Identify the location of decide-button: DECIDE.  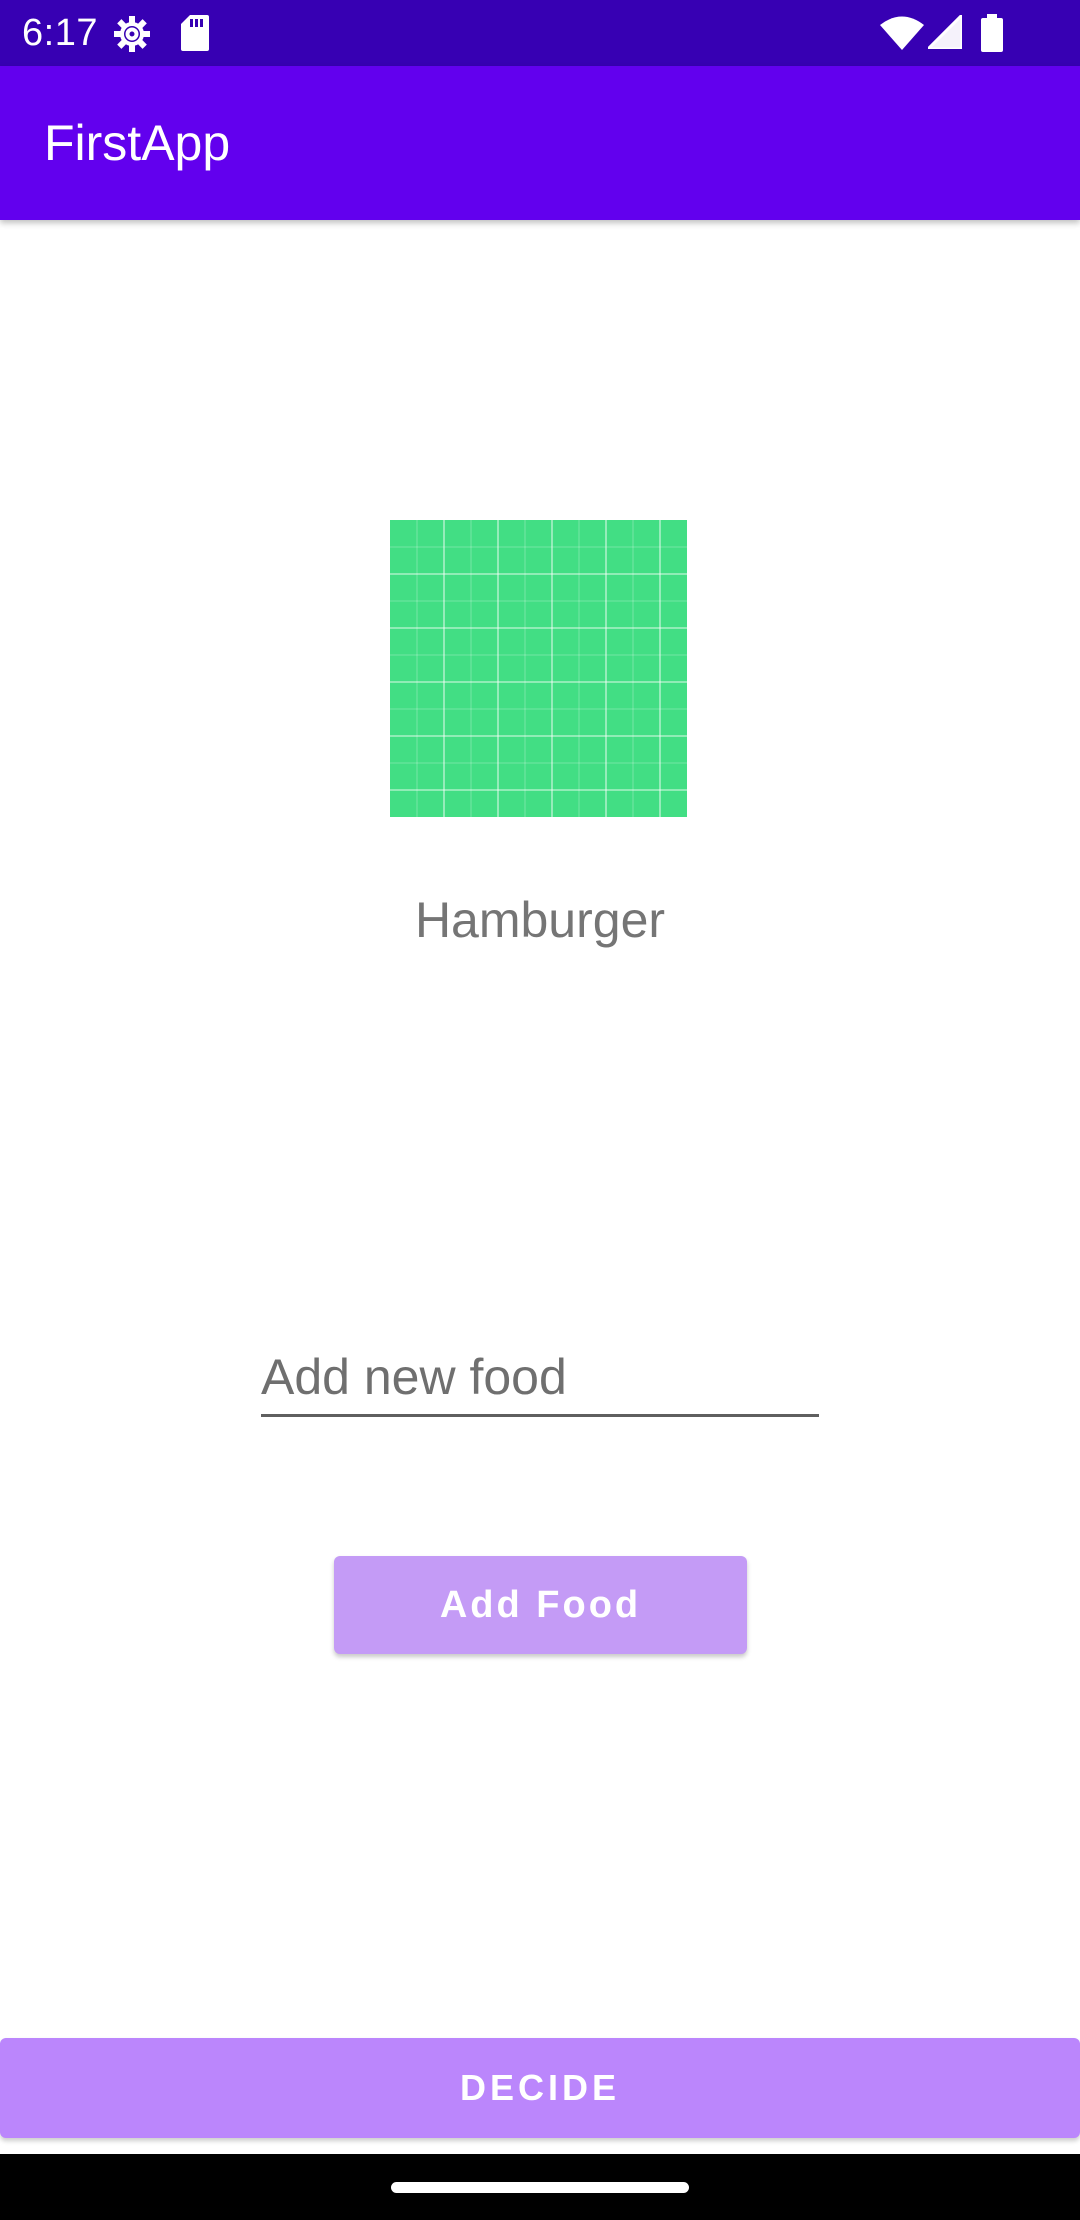
(540, 2088).